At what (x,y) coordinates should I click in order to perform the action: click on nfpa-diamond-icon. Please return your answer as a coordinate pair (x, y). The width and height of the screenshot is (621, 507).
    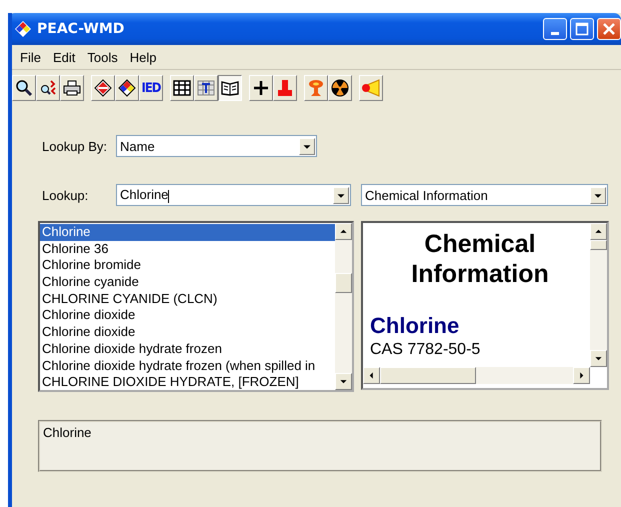
    Looking at the image, I should click on (127, 88).